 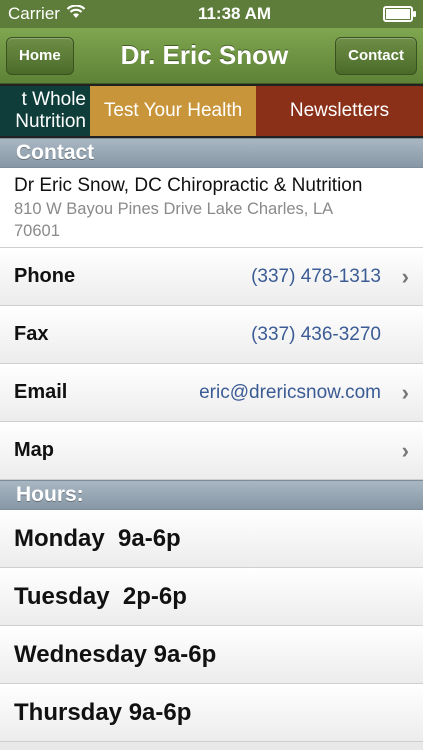 I want to click on carrier-label: Carrier, so click(x=34, y=13).